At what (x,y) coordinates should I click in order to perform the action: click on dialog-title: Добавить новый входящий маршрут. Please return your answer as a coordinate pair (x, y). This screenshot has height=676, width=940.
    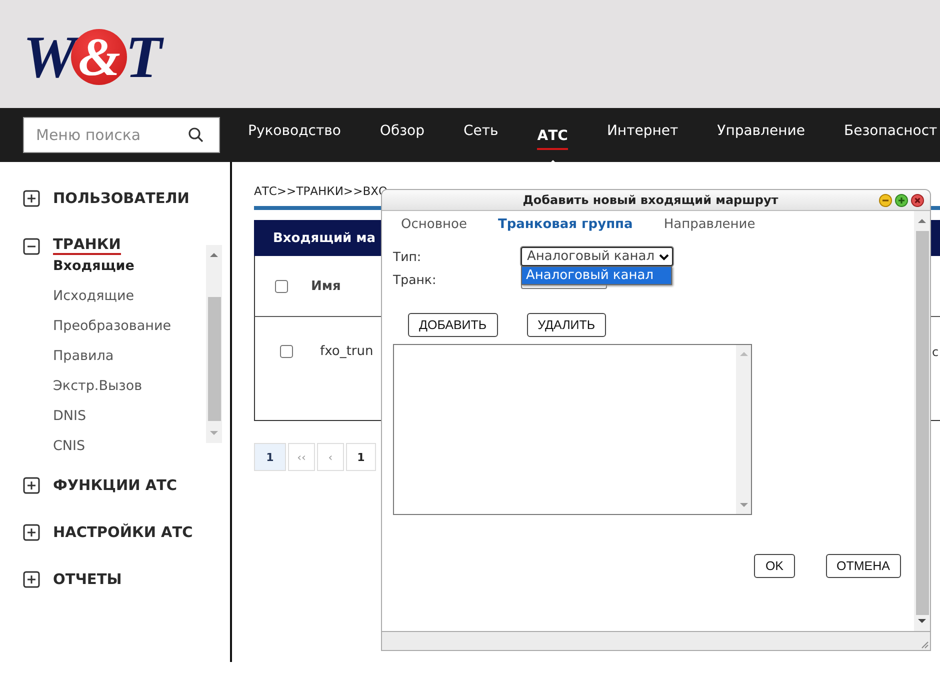
    Looking at the image, I should click on (651, 200).